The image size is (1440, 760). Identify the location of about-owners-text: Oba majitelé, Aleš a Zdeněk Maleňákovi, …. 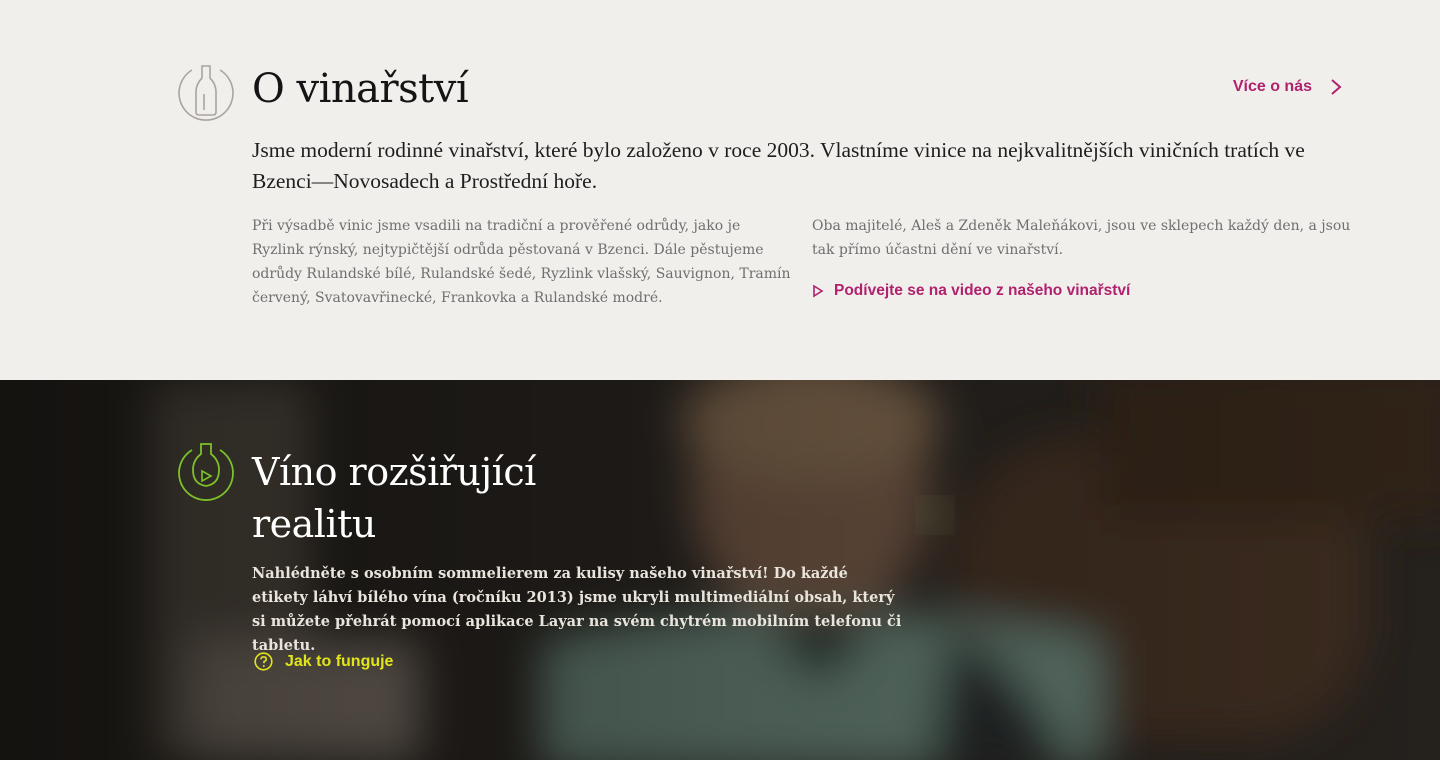
(1081, 238).